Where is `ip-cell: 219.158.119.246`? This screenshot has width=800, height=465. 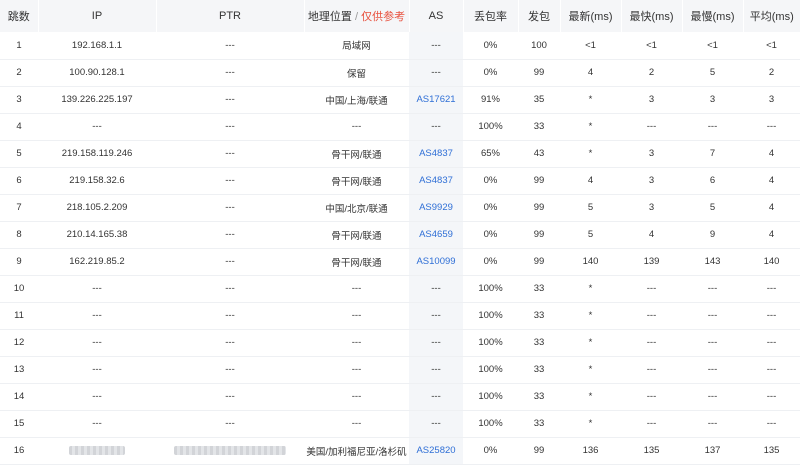 ip-cell: 219.158.119.246 is located at coordinates (97, 153).